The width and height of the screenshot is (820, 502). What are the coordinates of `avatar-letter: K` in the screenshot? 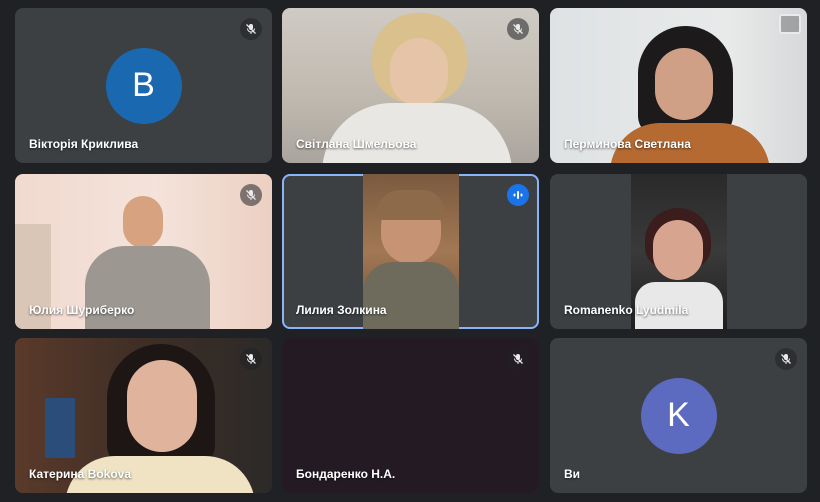 It's located at (678, 415).